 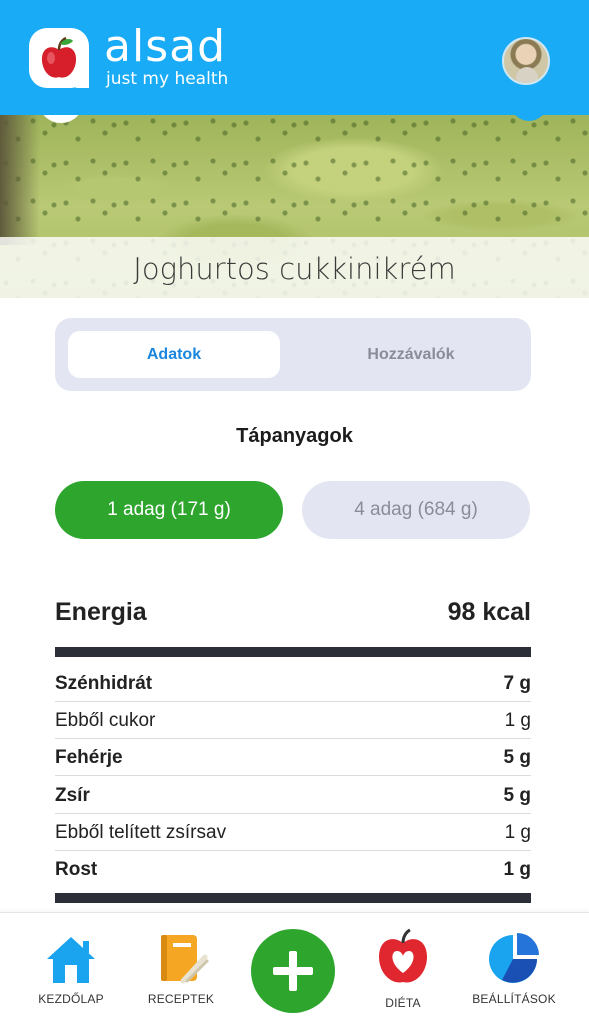 What do you see at coordinates (293, 869) in the screenshot?
I see `nutrient-row: Rost 1 g` at bounding box center [293, 869].